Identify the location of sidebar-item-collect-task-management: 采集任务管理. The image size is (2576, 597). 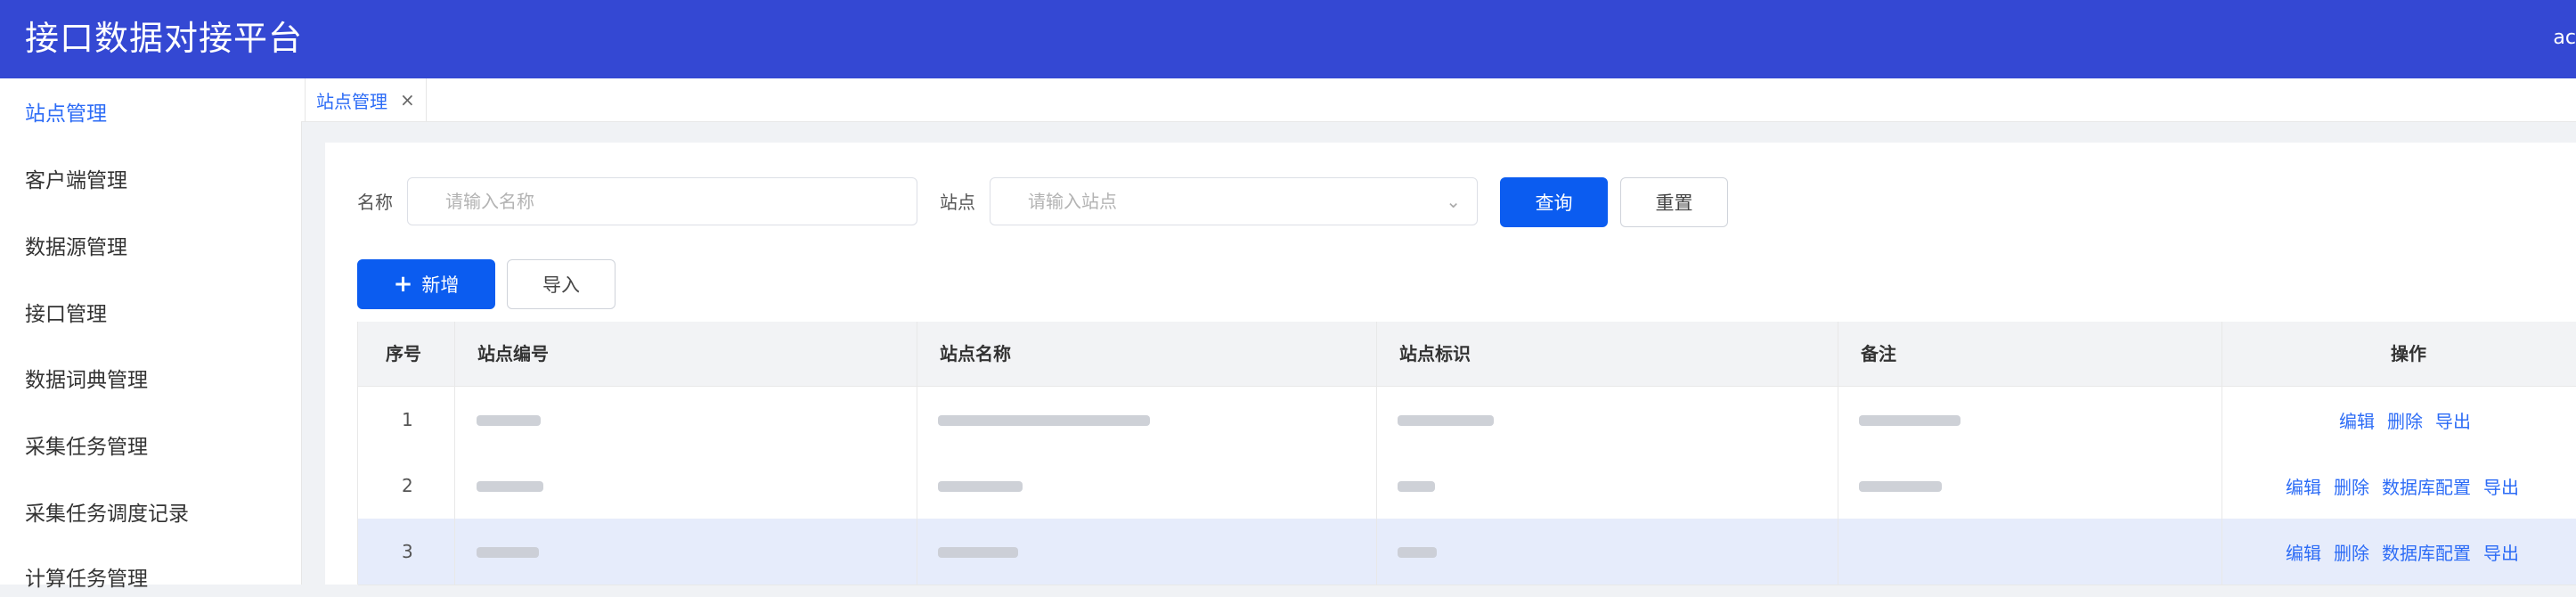
(87, 447).